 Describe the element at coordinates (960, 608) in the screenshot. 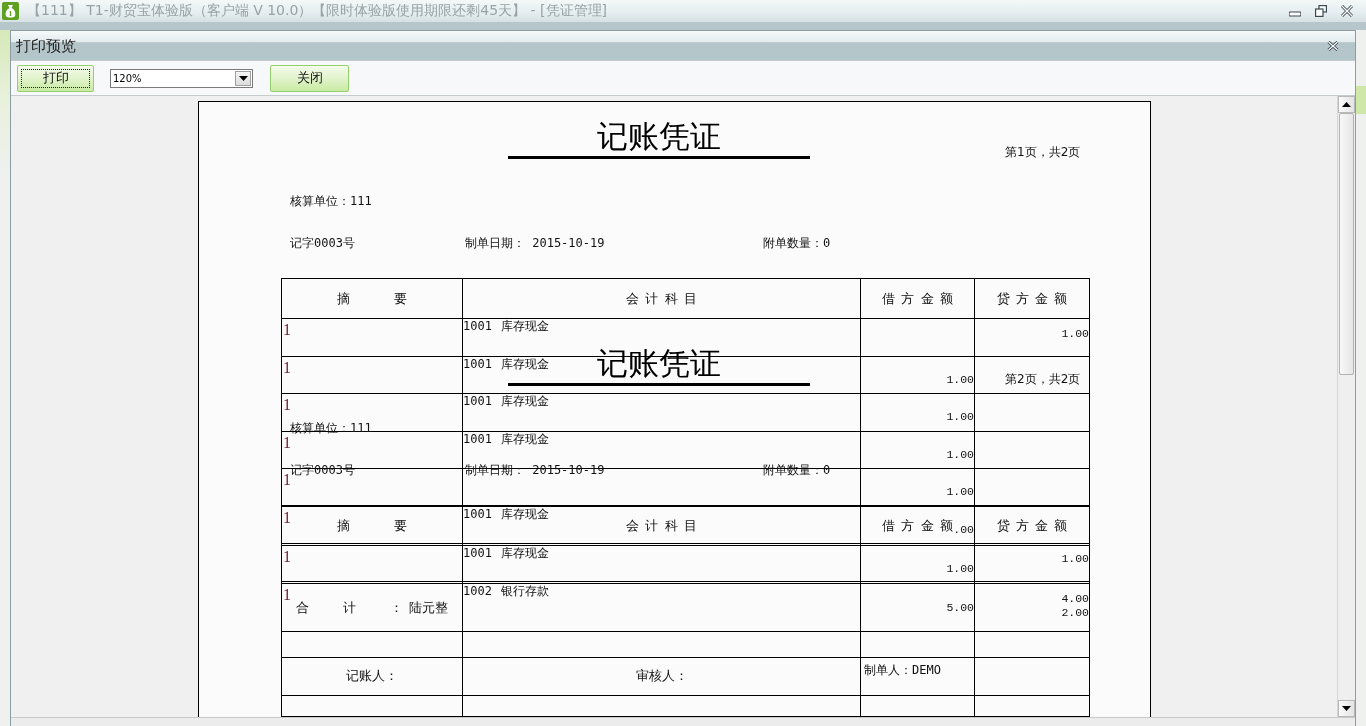

I see `total-debit-amount: 5.00` at that location.